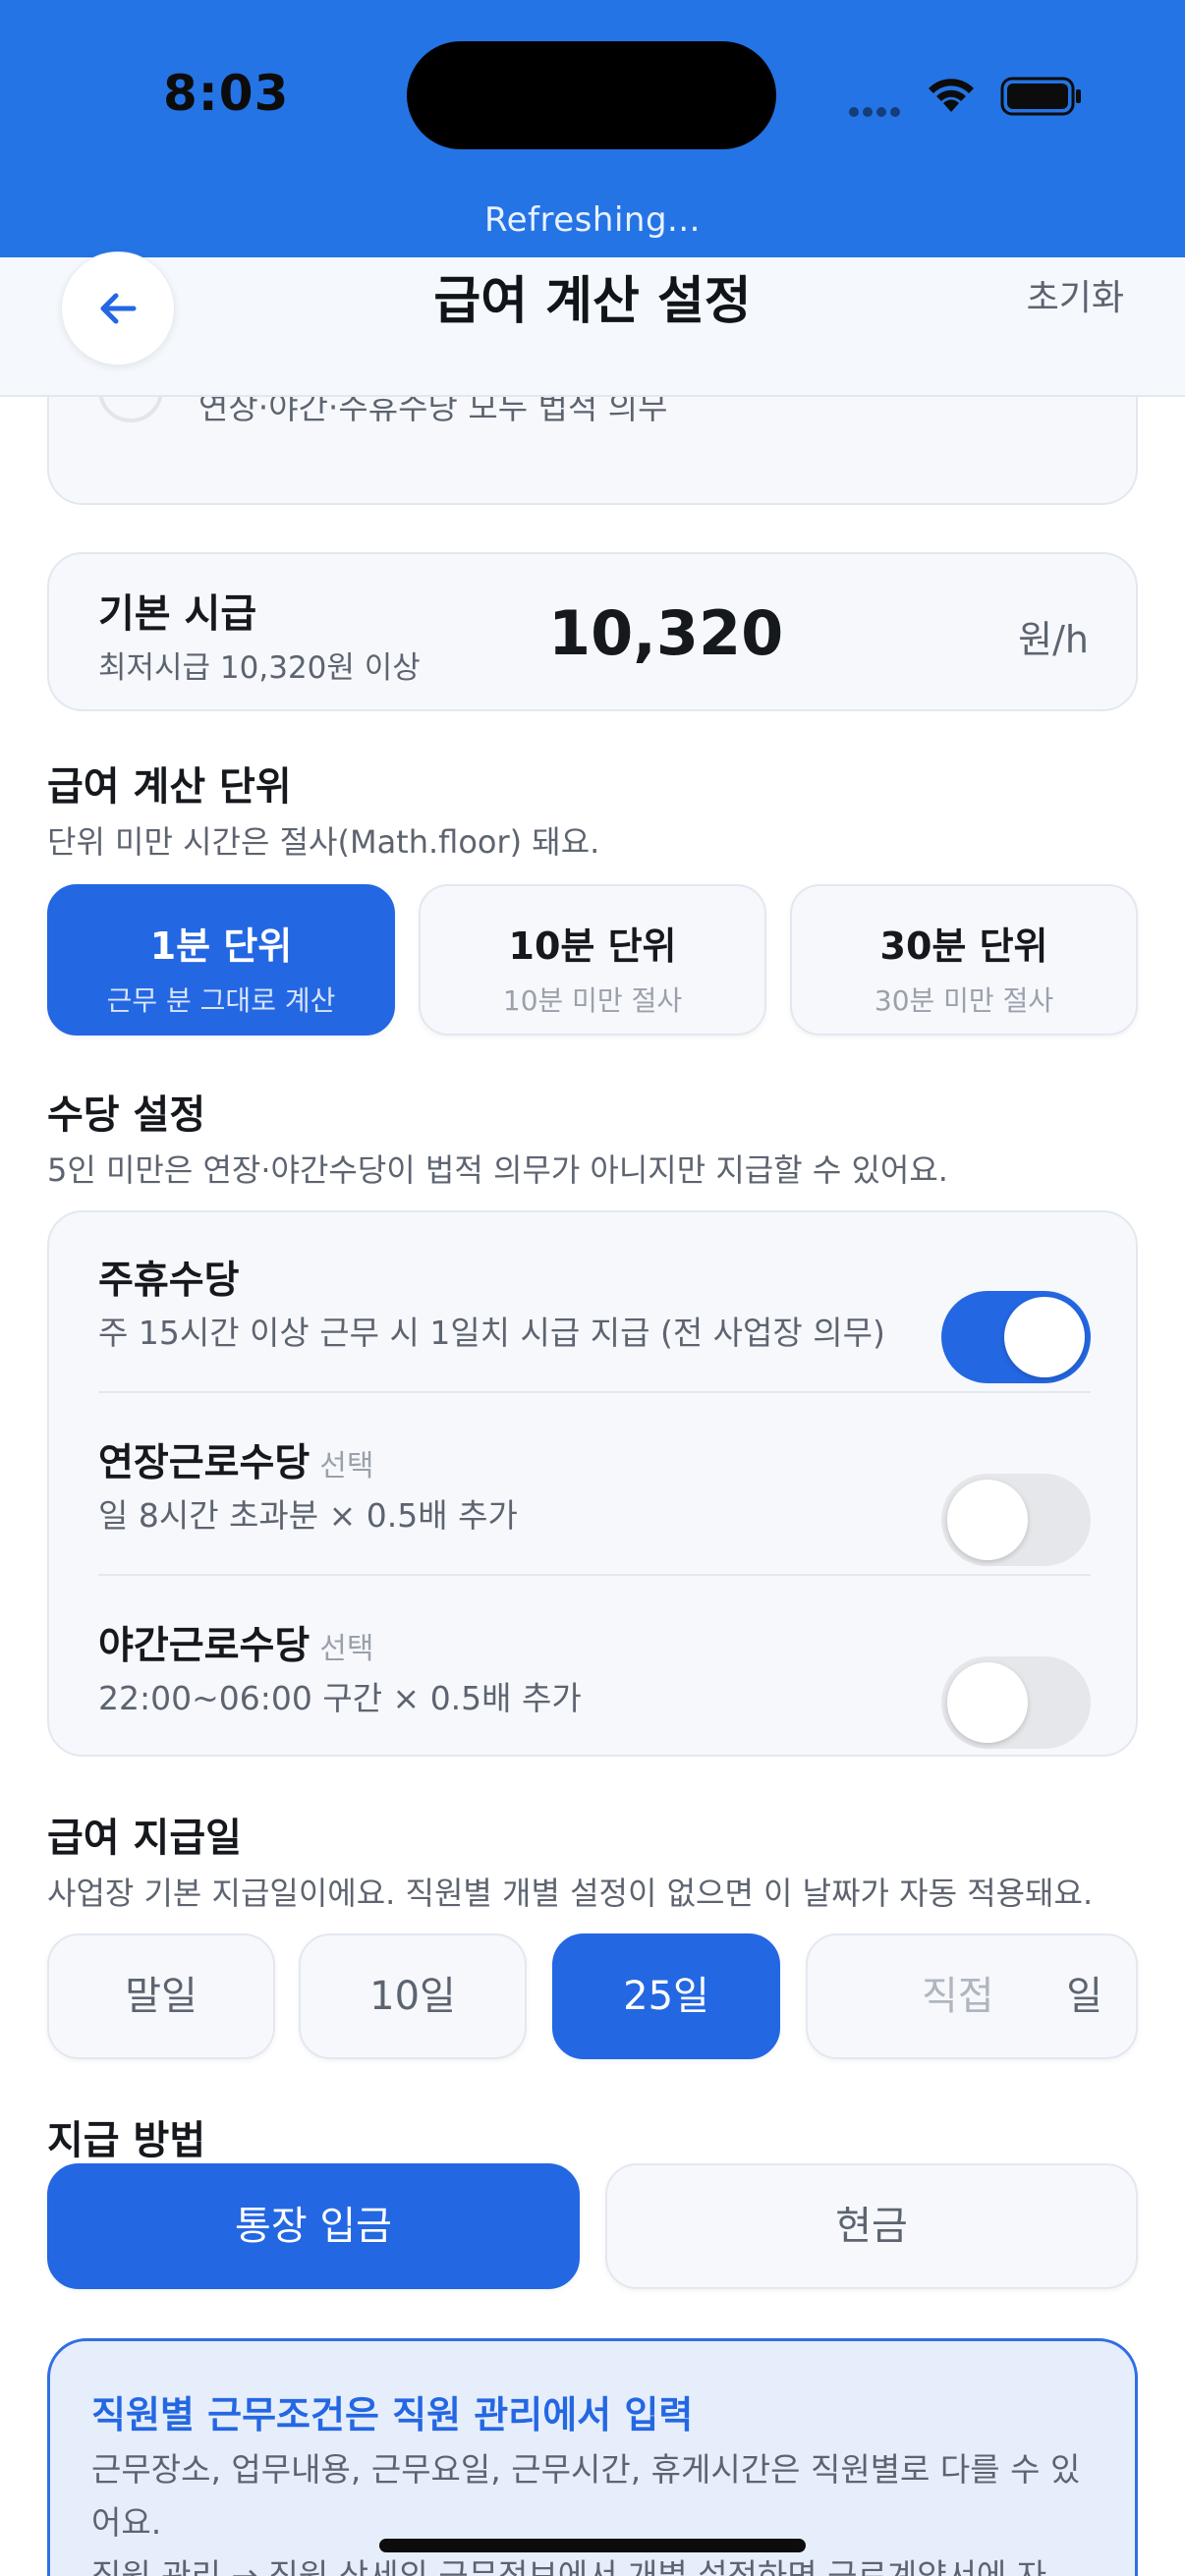 This screenshot has height=2576, width=1185. I want to click on info-body-2: 직원 관리 → 직원 상세의 근무정보에서 개별 설정하면 근로계약서에 자, so click(569, 2566).